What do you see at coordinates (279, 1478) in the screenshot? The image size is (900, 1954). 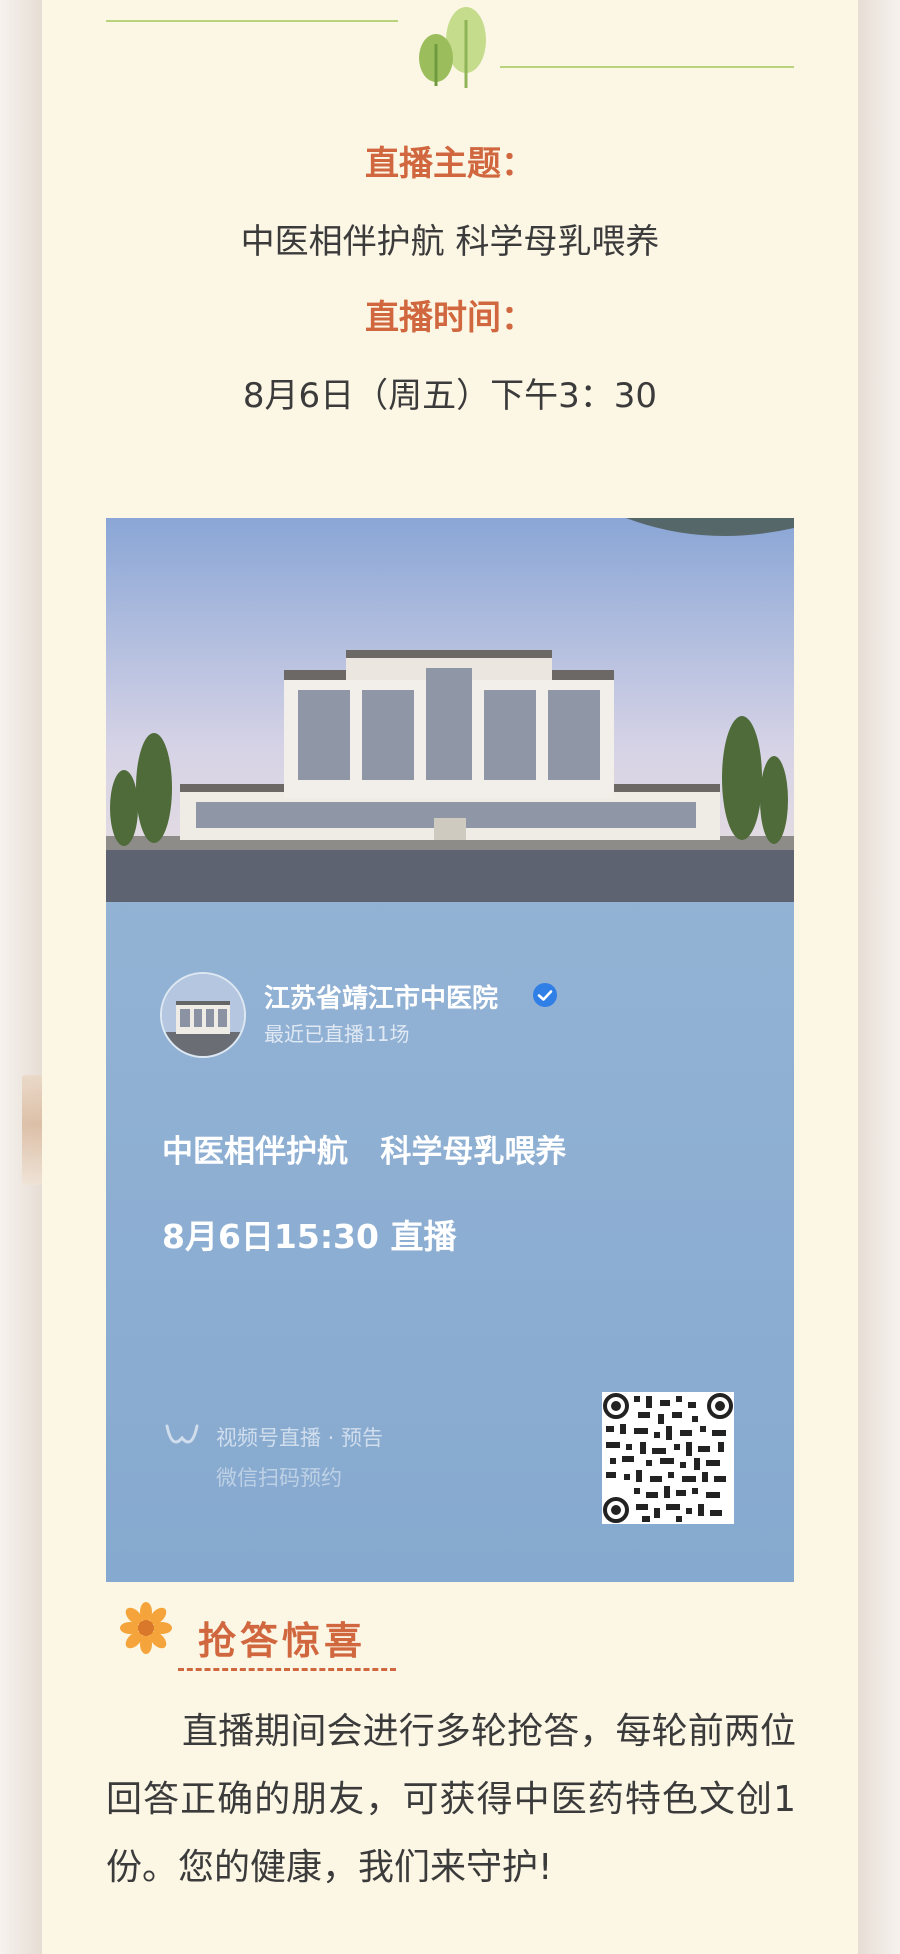 I see `scan-reserve-label: 微信扫码预约` at bounding box center [279, 1478].